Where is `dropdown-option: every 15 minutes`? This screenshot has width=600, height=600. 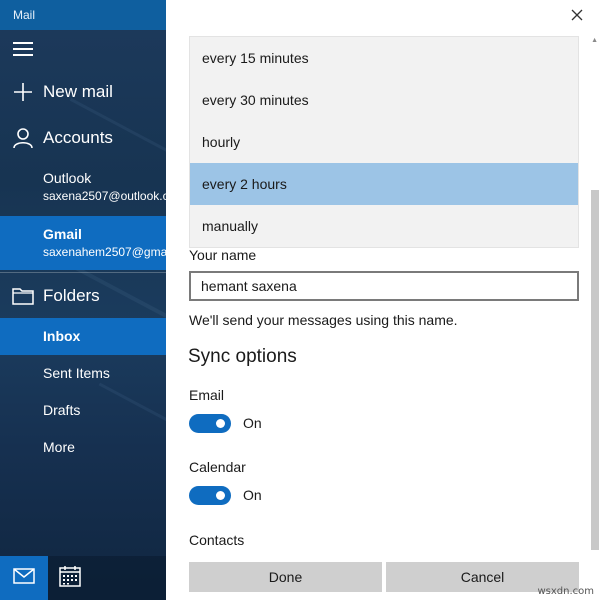 dropdown-option: every 15 minutes is located at coordinates (384, 58).